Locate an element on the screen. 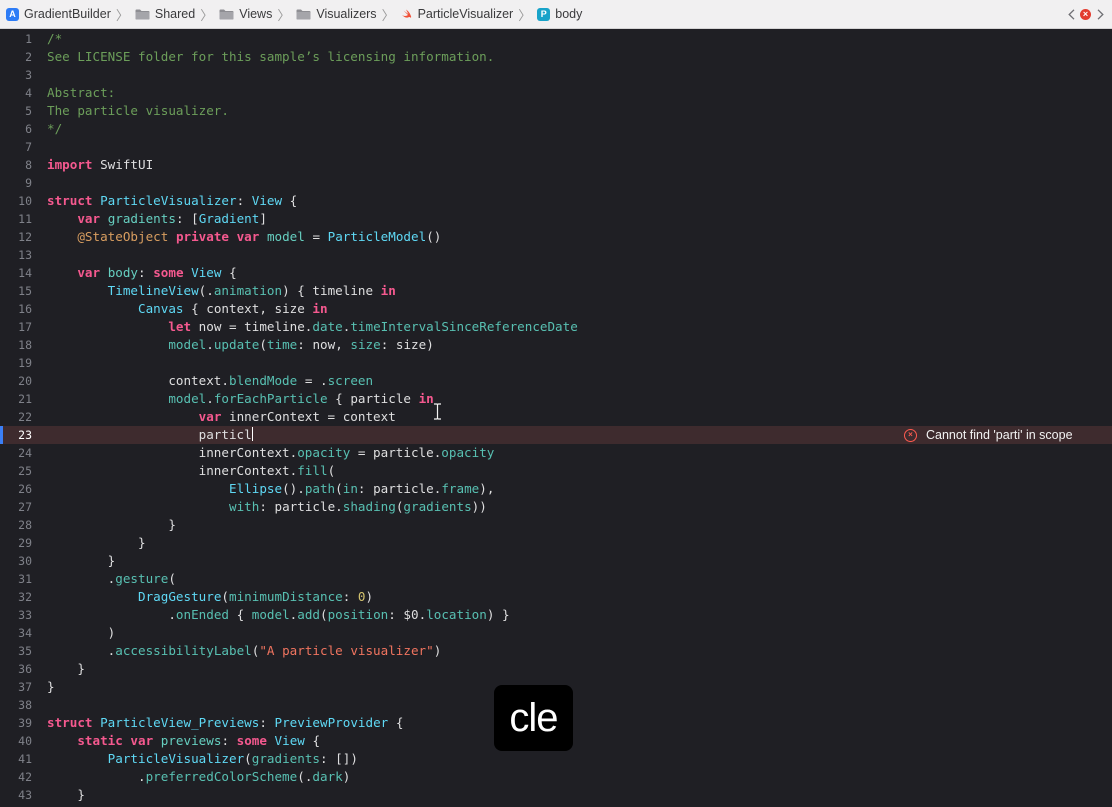  code-line: 22 var innerContext = context is located at coordinates (556, 417).